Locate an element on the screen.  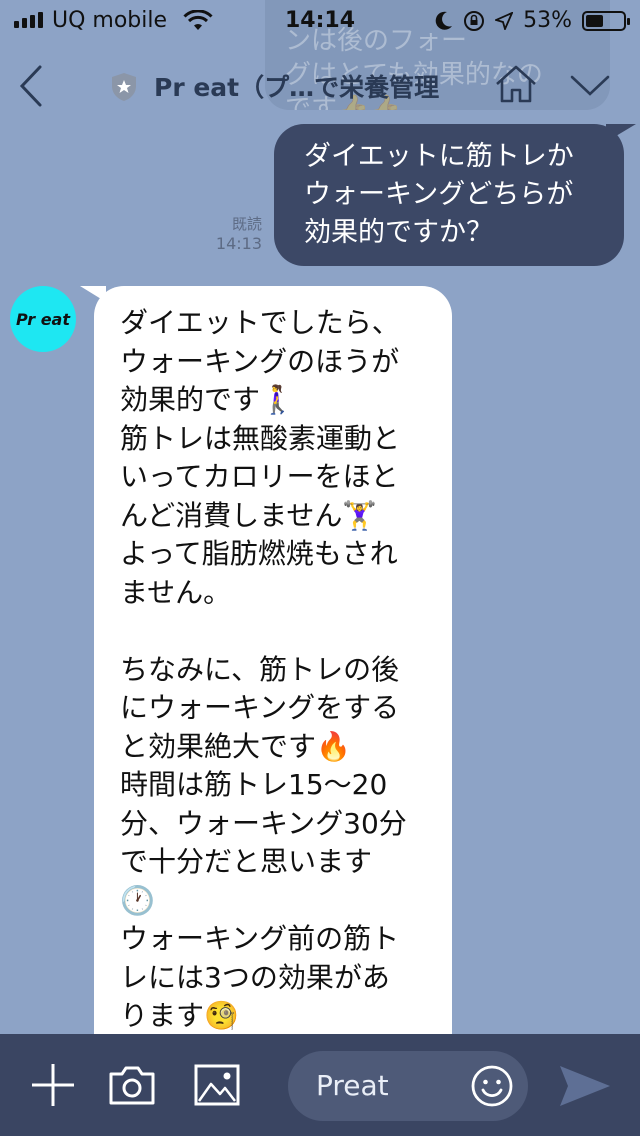
camera-icon is located at coordinates (132, 1085).